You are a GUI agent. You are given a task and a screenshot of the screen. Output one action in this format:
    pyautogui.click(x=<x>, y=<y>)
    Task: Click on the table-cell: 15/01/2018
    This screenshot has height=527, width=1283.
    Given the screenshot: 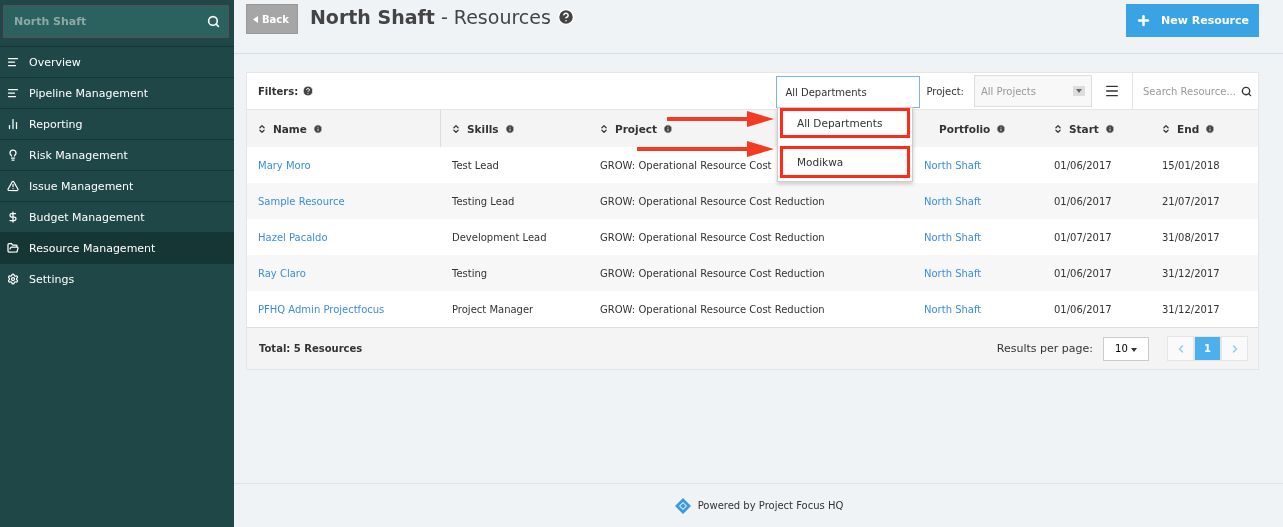 What is the action you would take?
    pyautogui.click(x=1191, y=165)
    